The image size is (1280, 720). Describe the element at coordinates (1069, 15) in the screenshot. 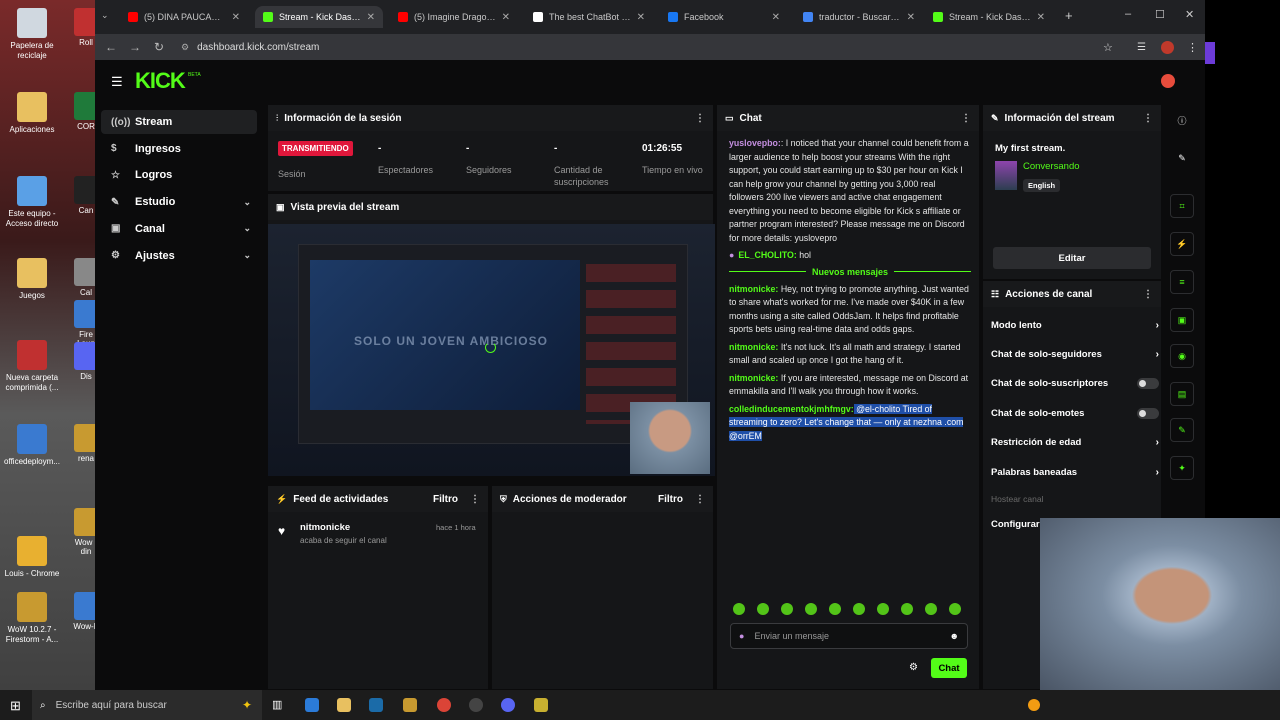

I see `new-tab-button: +` at that location.